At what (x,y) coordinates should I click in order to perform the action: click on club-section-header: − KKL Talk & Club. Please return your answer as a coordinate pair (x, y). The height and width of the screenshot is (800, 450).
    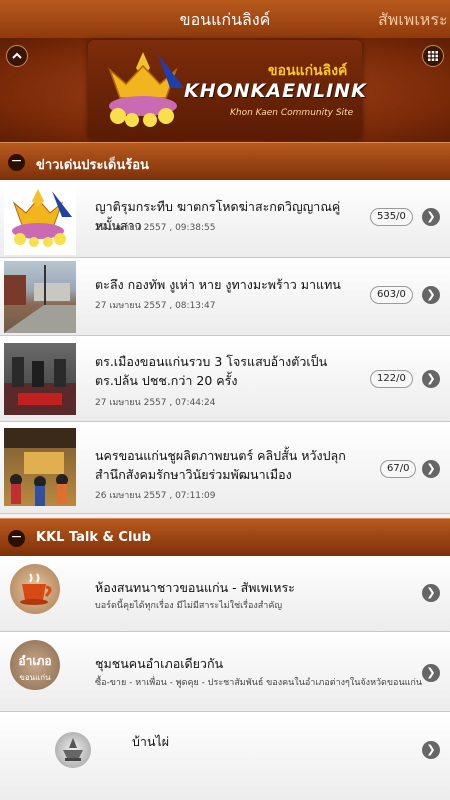
    Looking at the image, I should click on (225, 537).